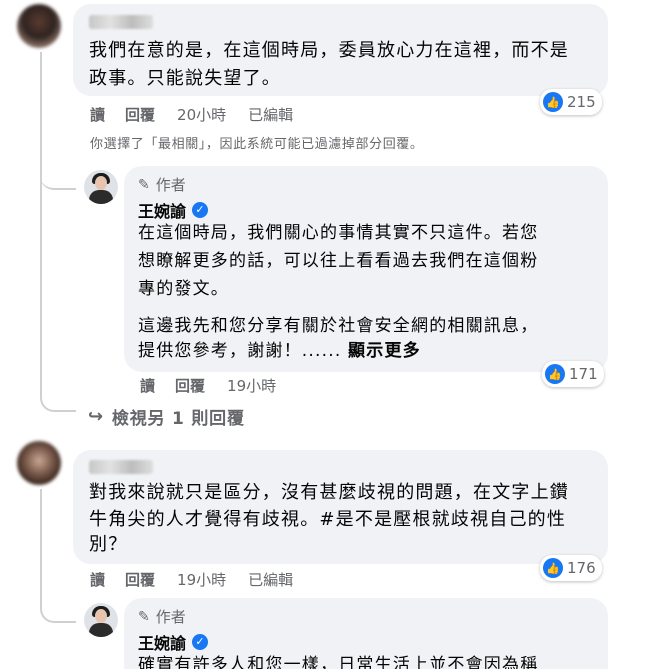 This screenshot has height=669, width=656. Describe the element at coordinates (208, 385) in the screenshot. I see `reply-actions: 讀 回覆 19小時` at that location.